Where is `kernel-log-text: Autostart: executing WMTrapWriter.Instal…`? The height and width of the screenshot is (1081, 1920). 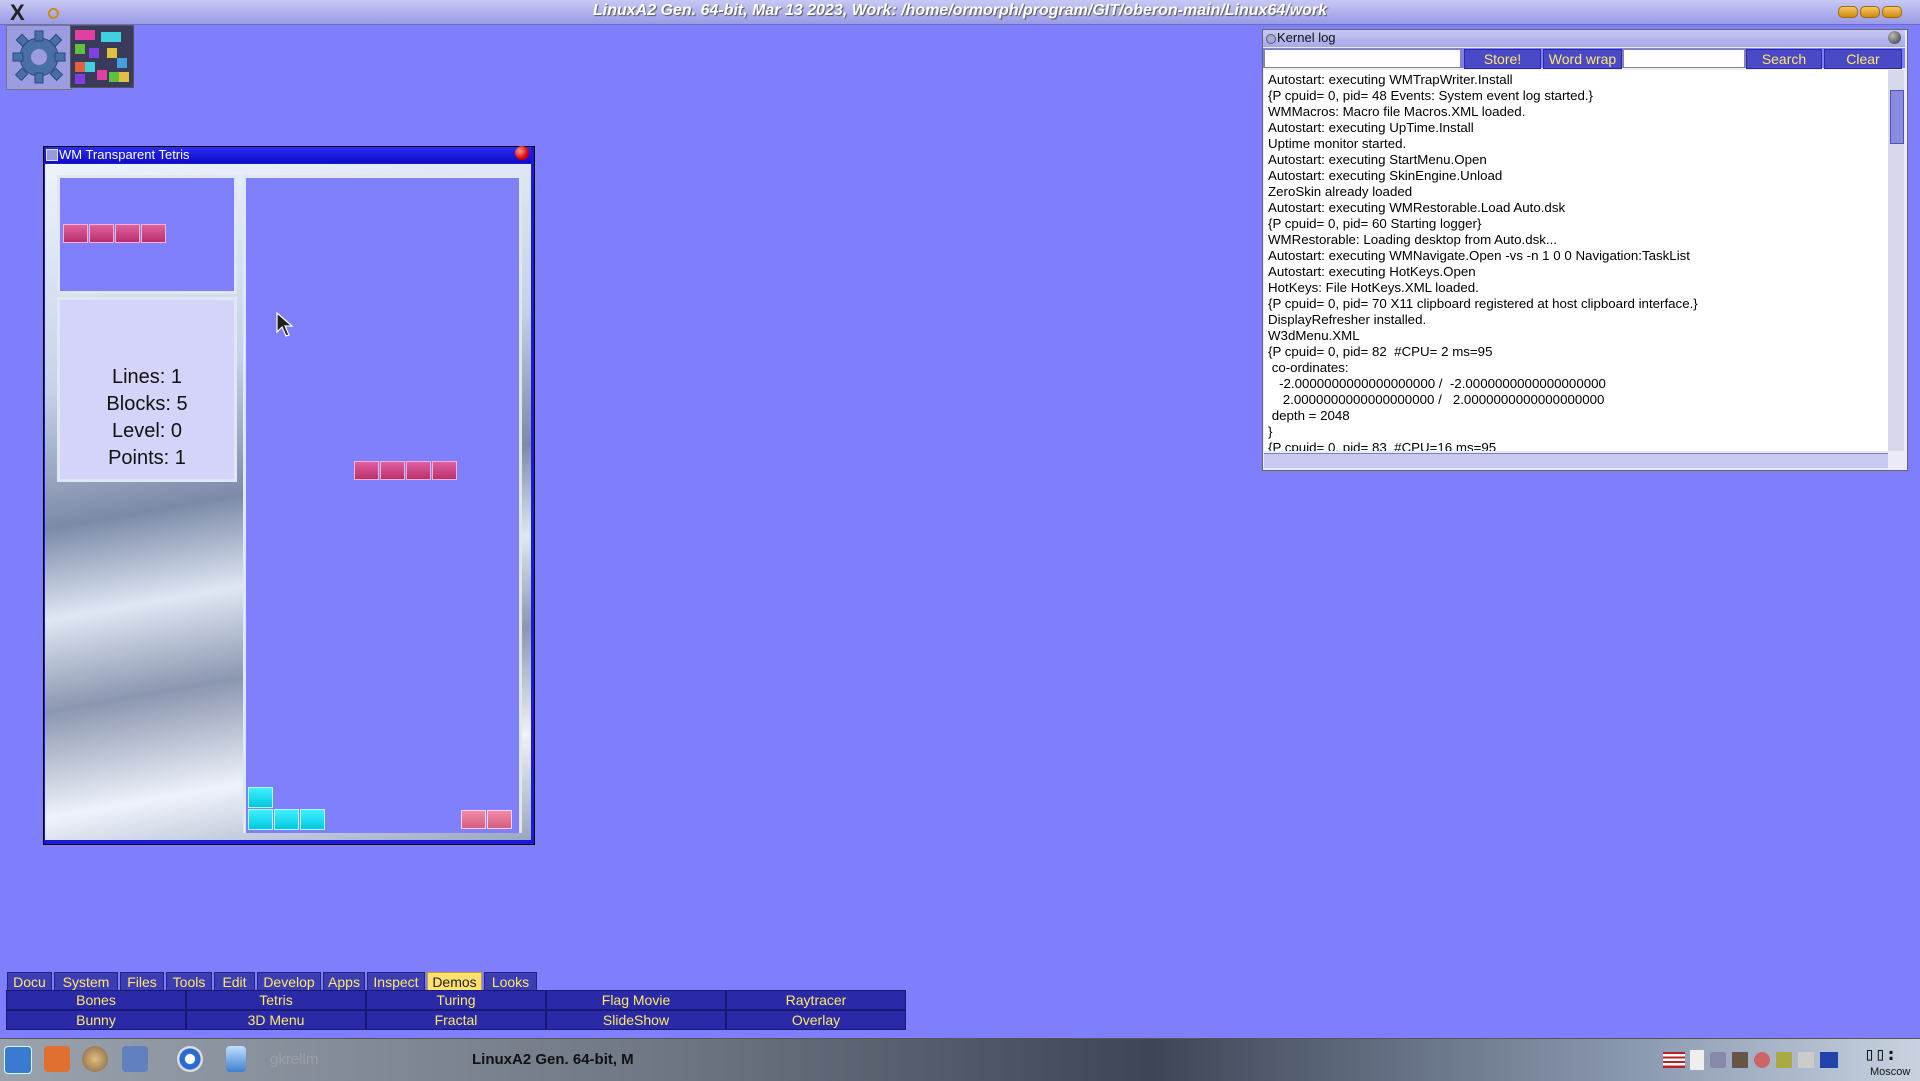
kernel-log-text: Autostart: executing WMTrapWriter.Instal… is located at coordinates (1576, 260).